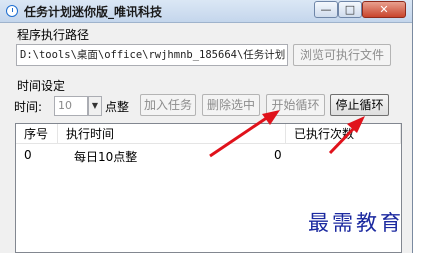 The height and width of the screenshot is (253, 427). I want to click on minimize-button: —, so click(326, 9).